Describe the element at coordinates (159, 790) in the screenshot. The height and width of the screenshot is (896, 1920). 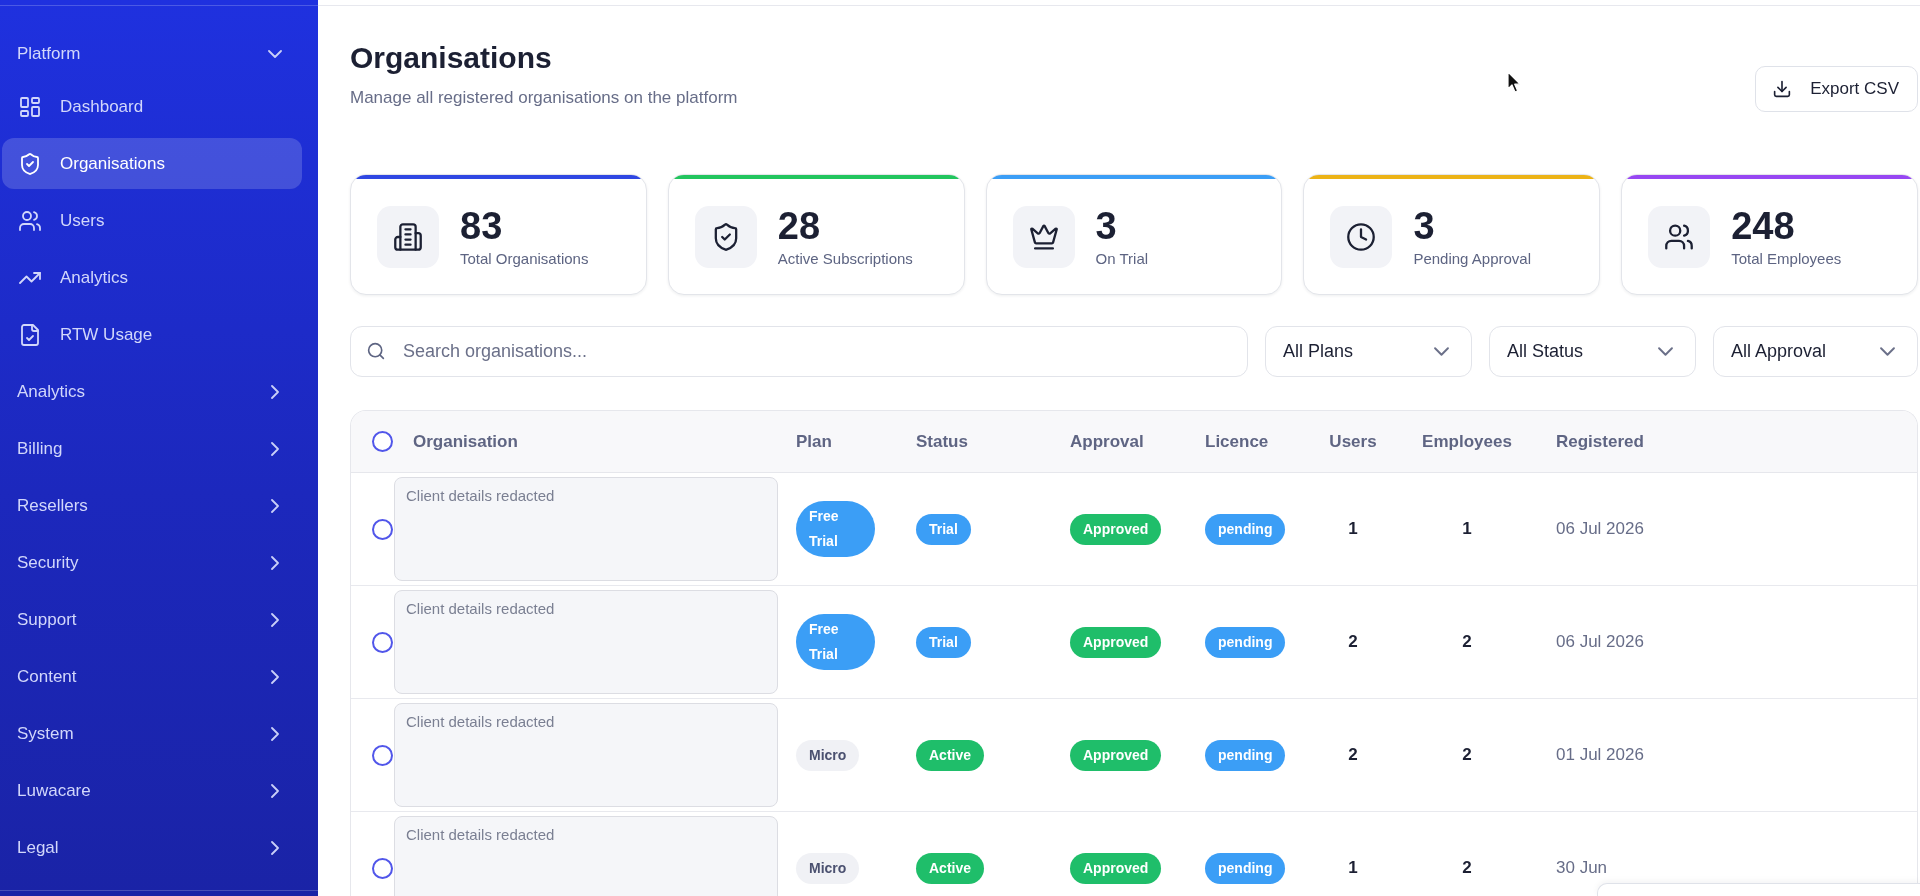
I see `sidebar-section: Luwacare` at that location.